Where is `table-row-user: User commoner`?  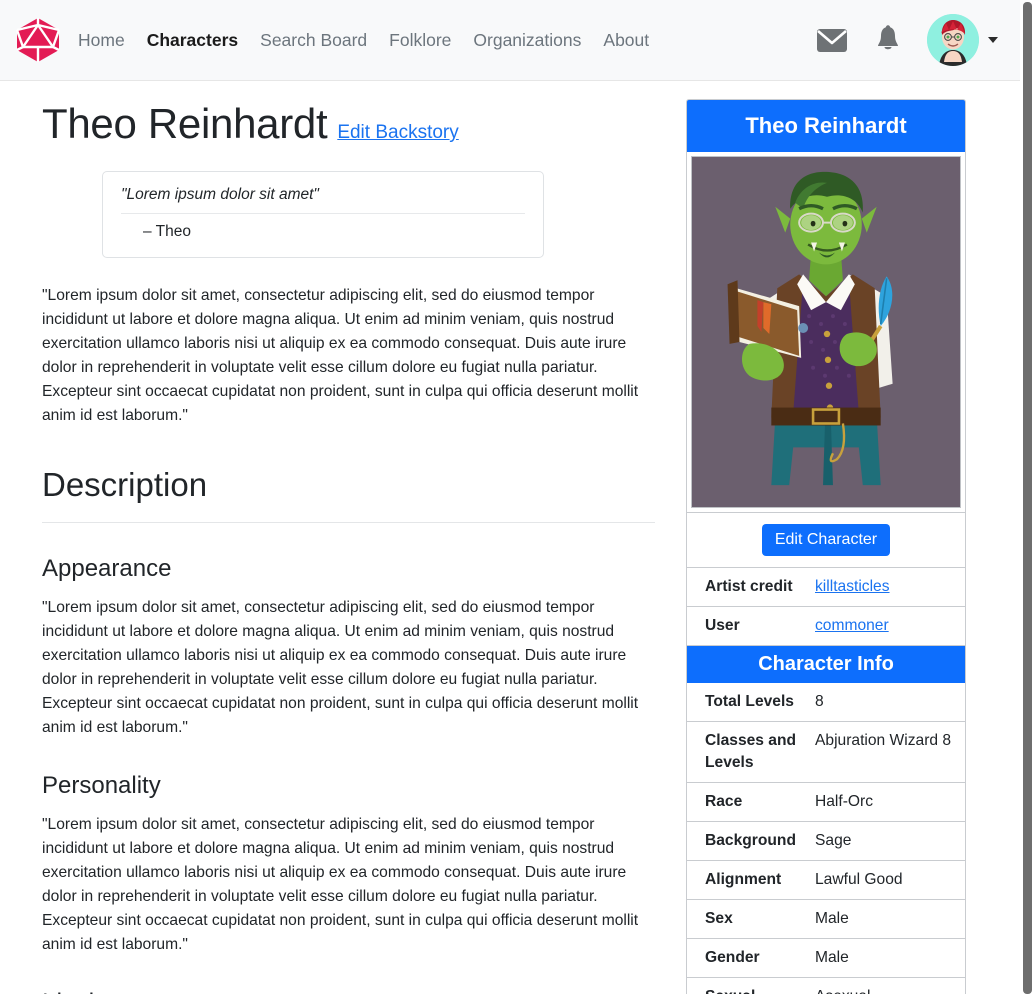 table-row-user: User commoner is located at coordinates (826, 626).